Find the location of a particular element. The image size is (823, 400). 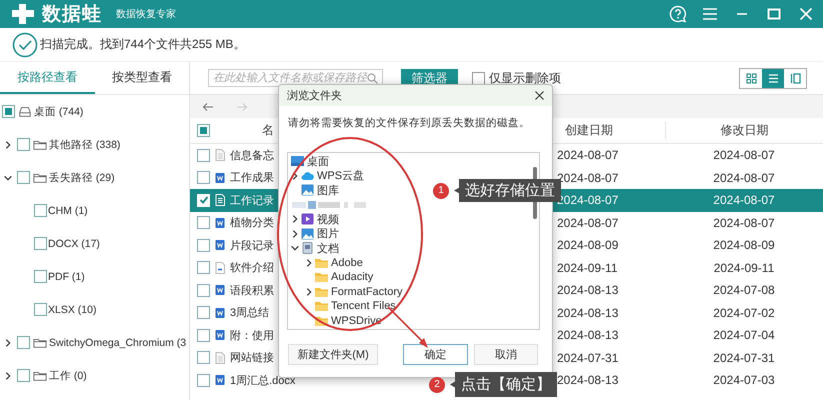

logo-icon is located at coordinates (23, 14).